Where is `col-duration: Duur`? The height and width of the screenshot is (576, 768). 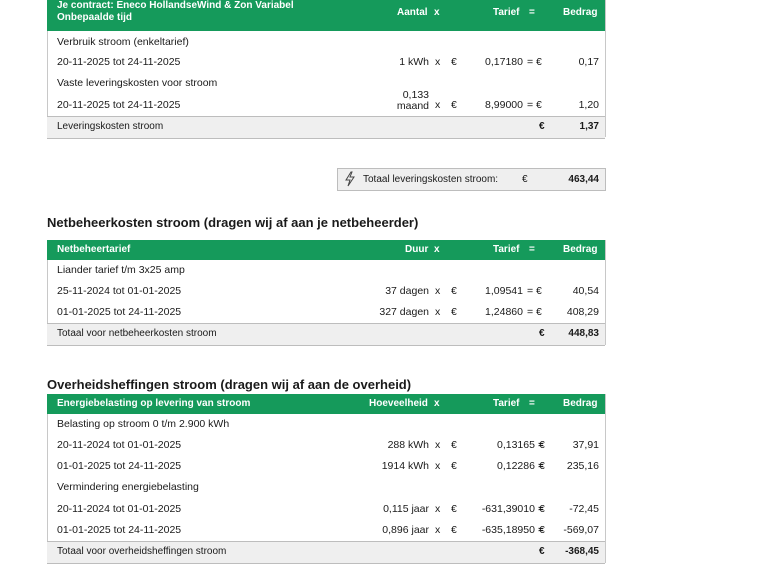 col-duration: Duur is located at coordinates (417, 249).